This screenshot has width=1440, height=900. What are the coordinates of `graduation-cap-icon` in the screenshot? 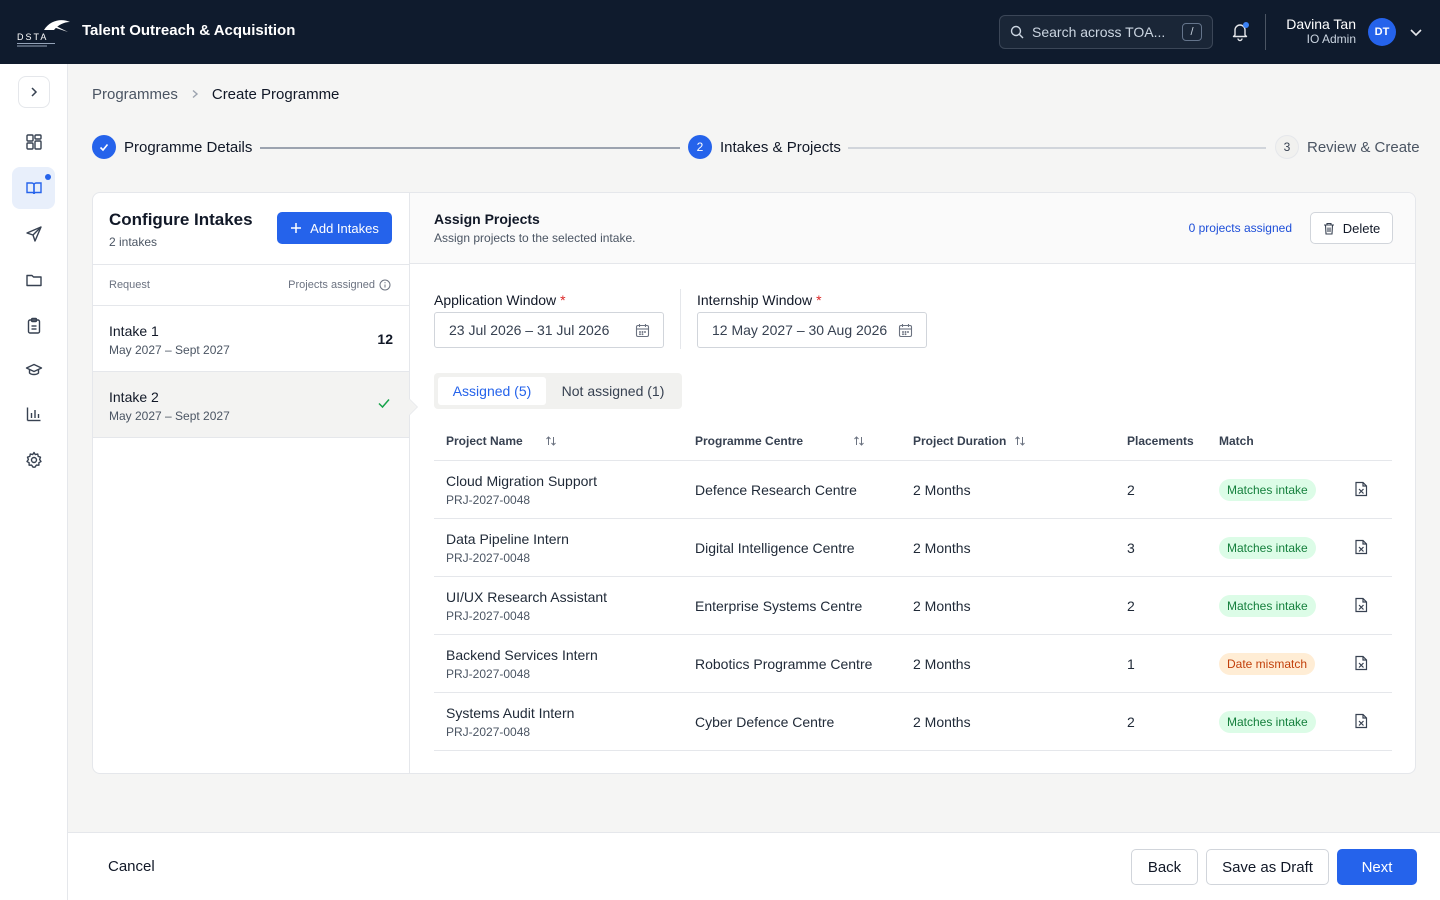 It's located at (33, 369).